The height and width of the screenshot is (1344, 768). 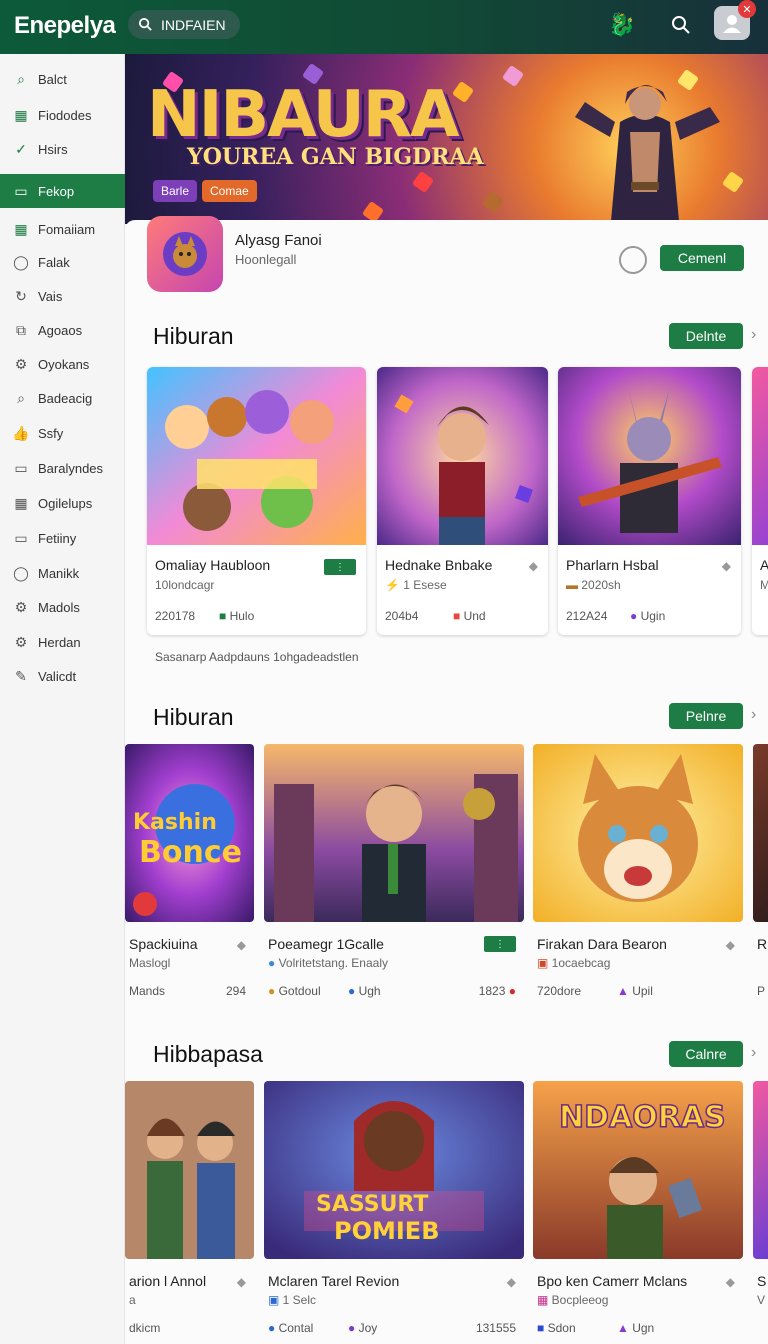 I want to click on user-avatar-button: ✕, so click(x=735, y=20).